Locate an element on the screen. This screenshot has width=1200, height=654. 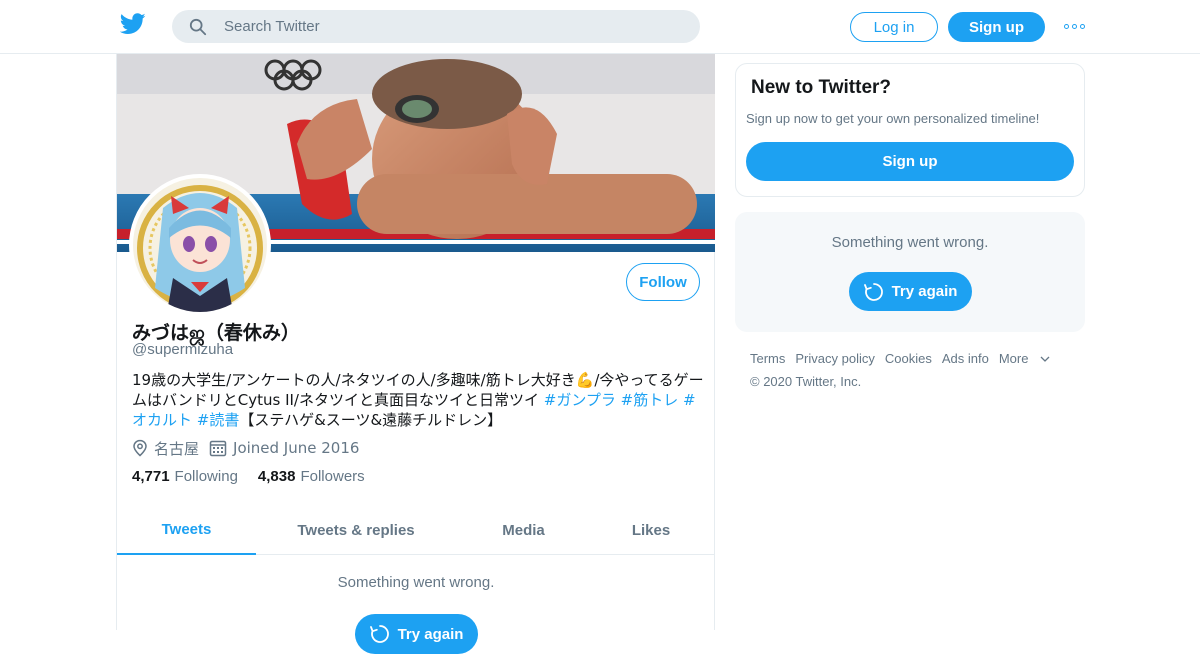
footer-link-cookies: Cookies is located at coordinates (908, 358).